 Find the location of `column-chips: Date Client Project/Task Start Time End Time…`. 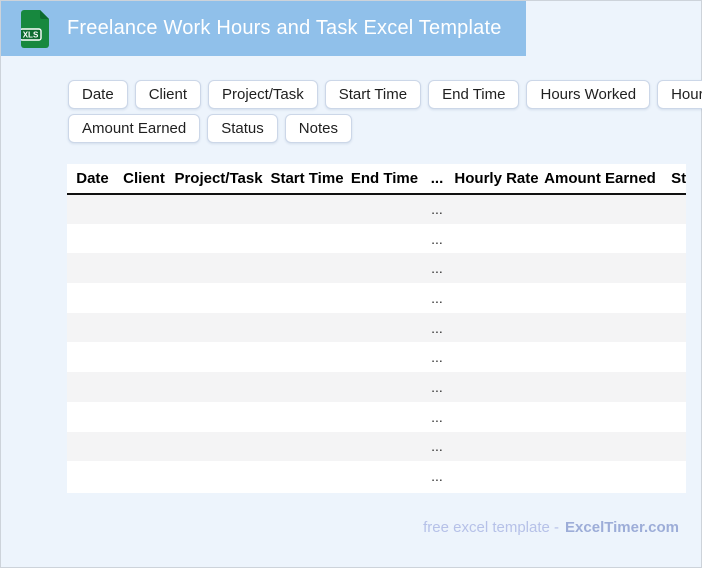

column-chips: Date Client Project/Task Start Time End Time… is located at coordinates (385, 111).